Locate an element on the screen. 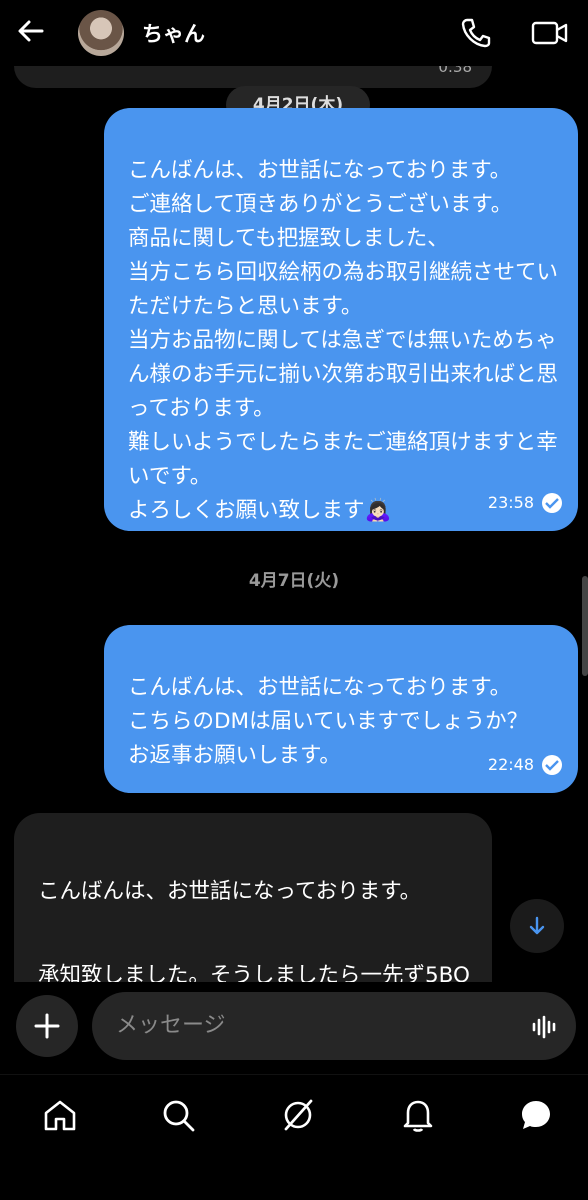  grok-icon is located at coordinates (298, 1115).